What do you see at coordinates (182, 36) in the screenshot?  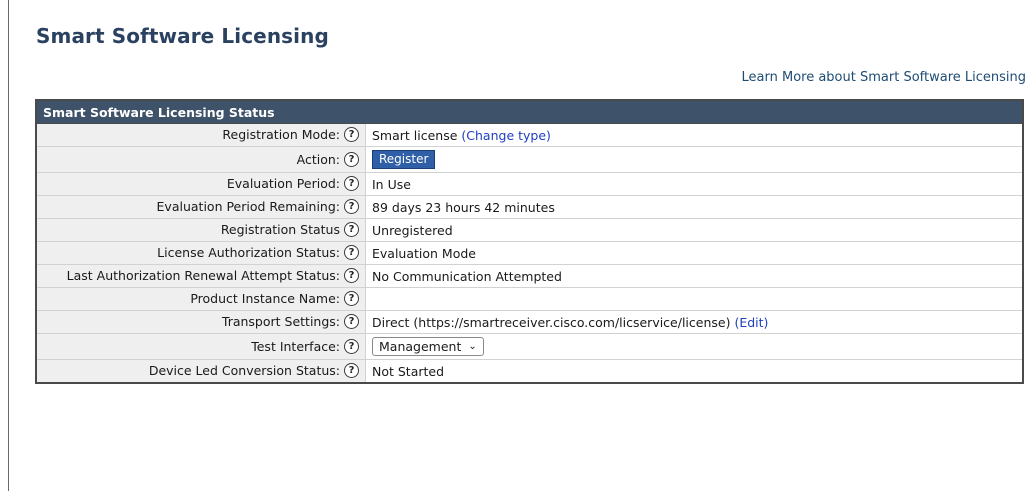 I see `page-title: Smart Software Licensing` at bounding box center [182, 36].